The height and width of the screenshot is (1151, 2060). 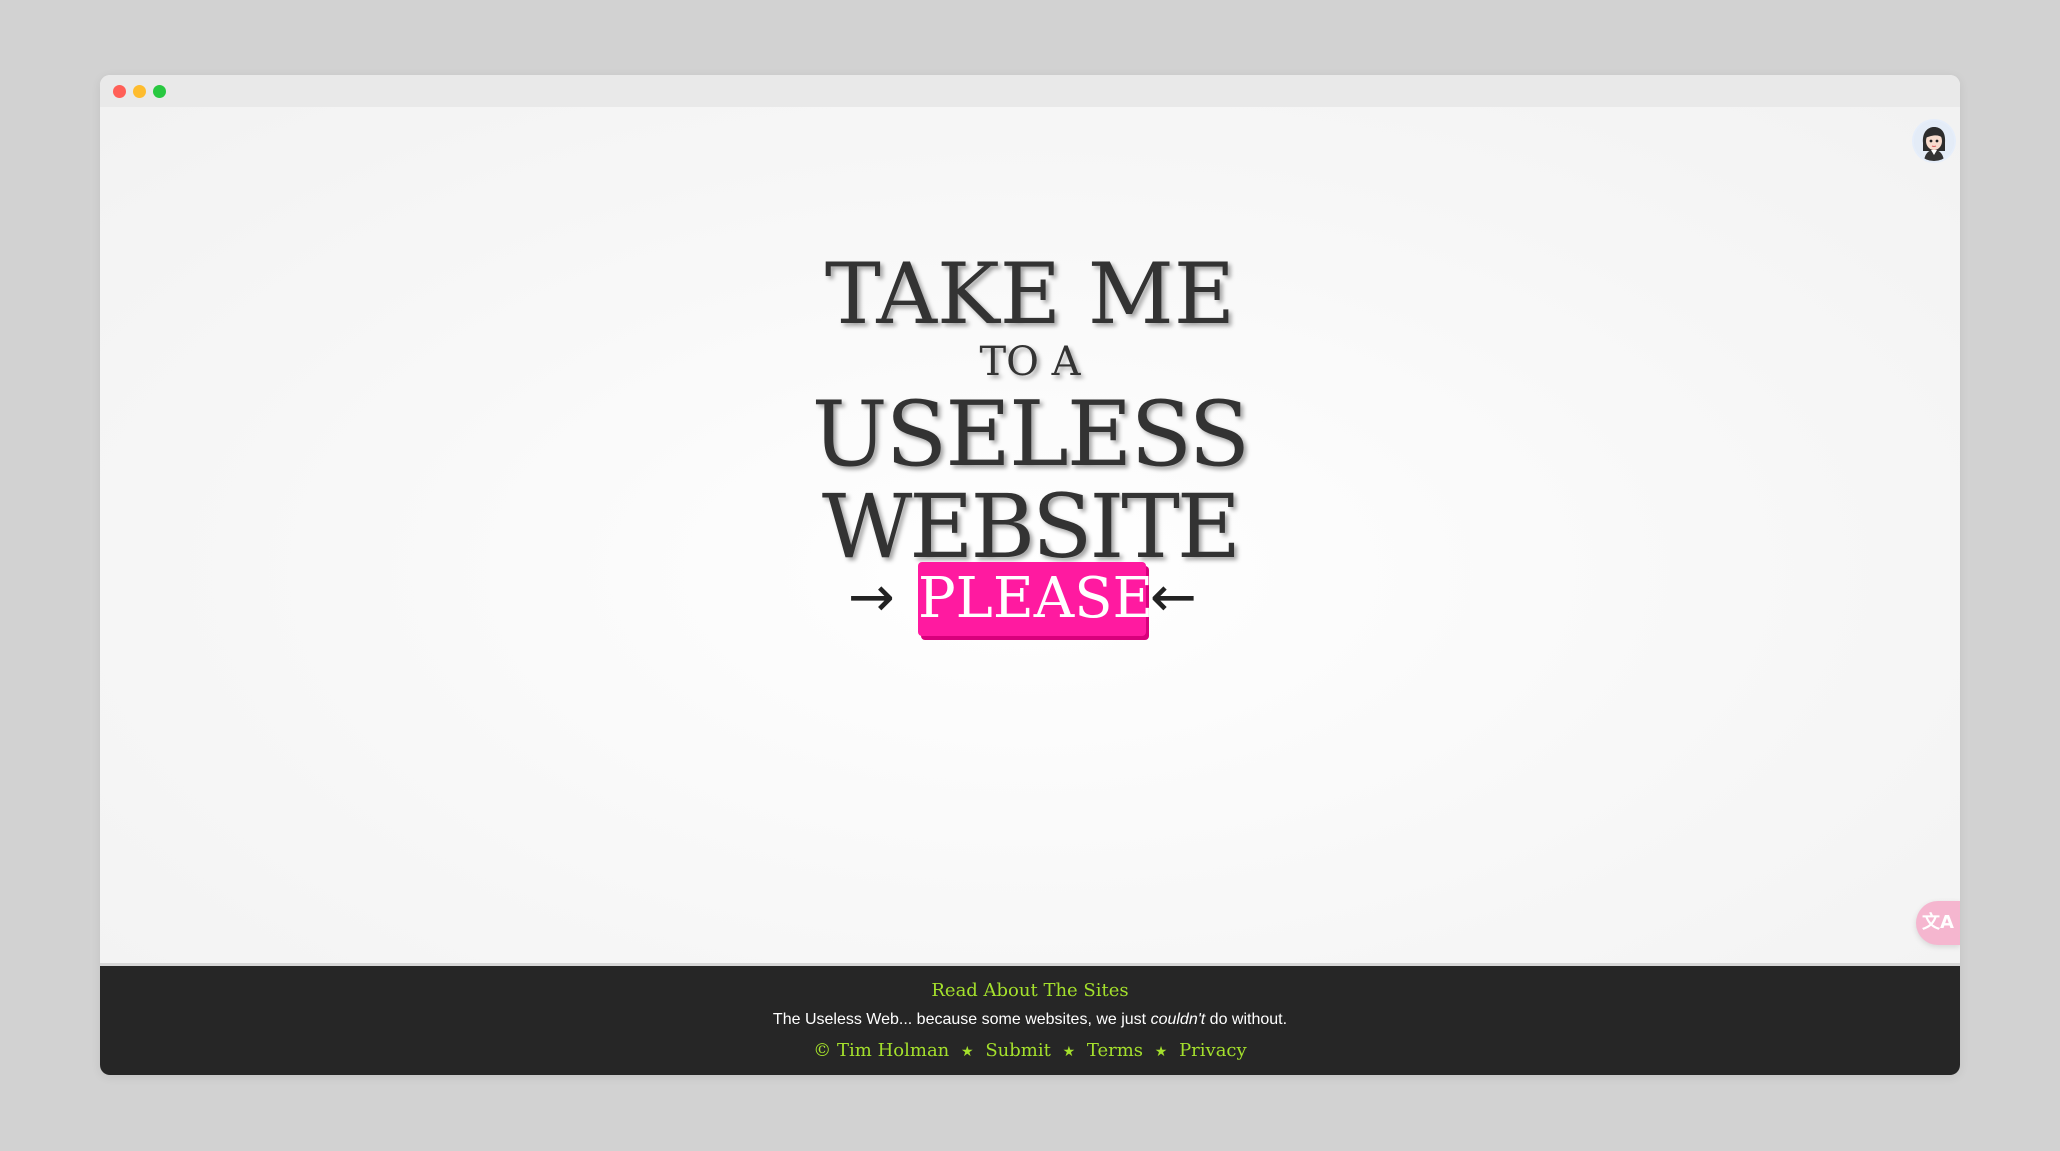 I want to click on left-arrow-icon: ←, so click(x=1173, y=597).